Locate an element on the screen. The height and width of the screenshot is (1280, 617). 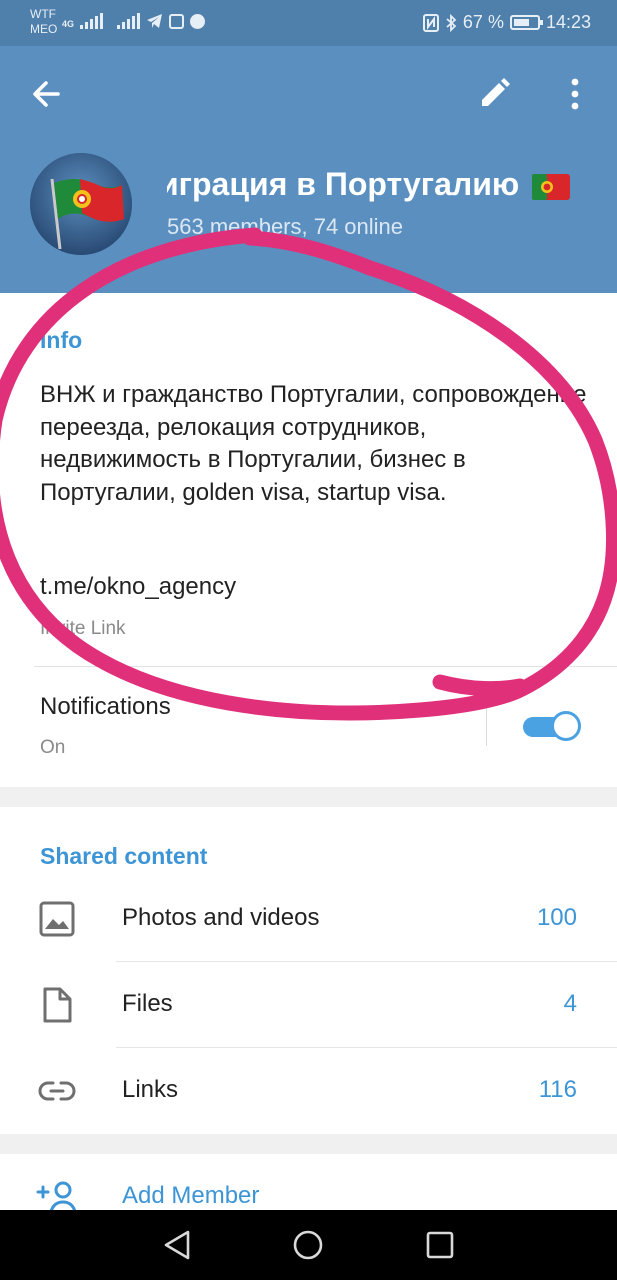
invite-link: t.me/okno_agency is located at coordinates (138, 587).